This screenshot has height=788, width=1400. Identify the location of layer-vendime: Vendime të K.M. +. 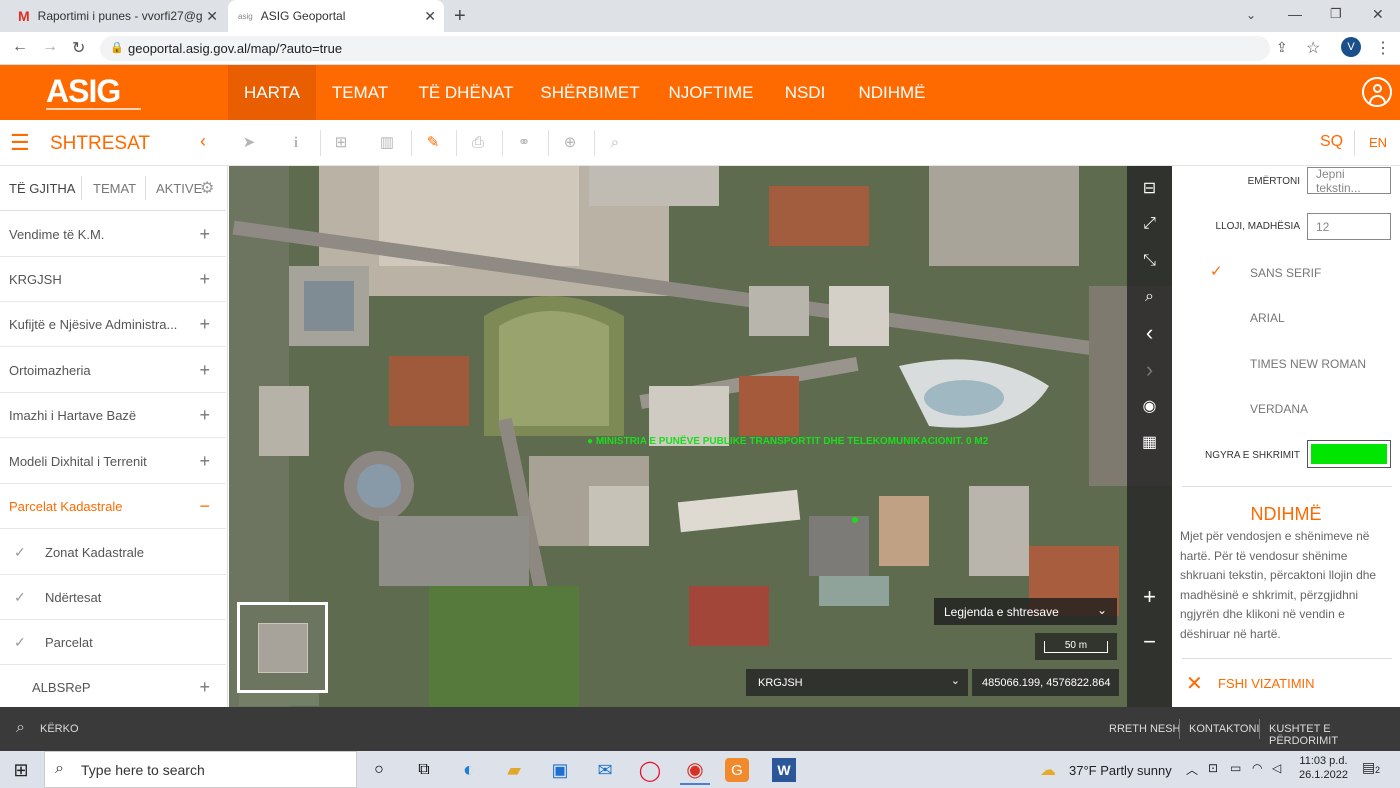
(113, 234).